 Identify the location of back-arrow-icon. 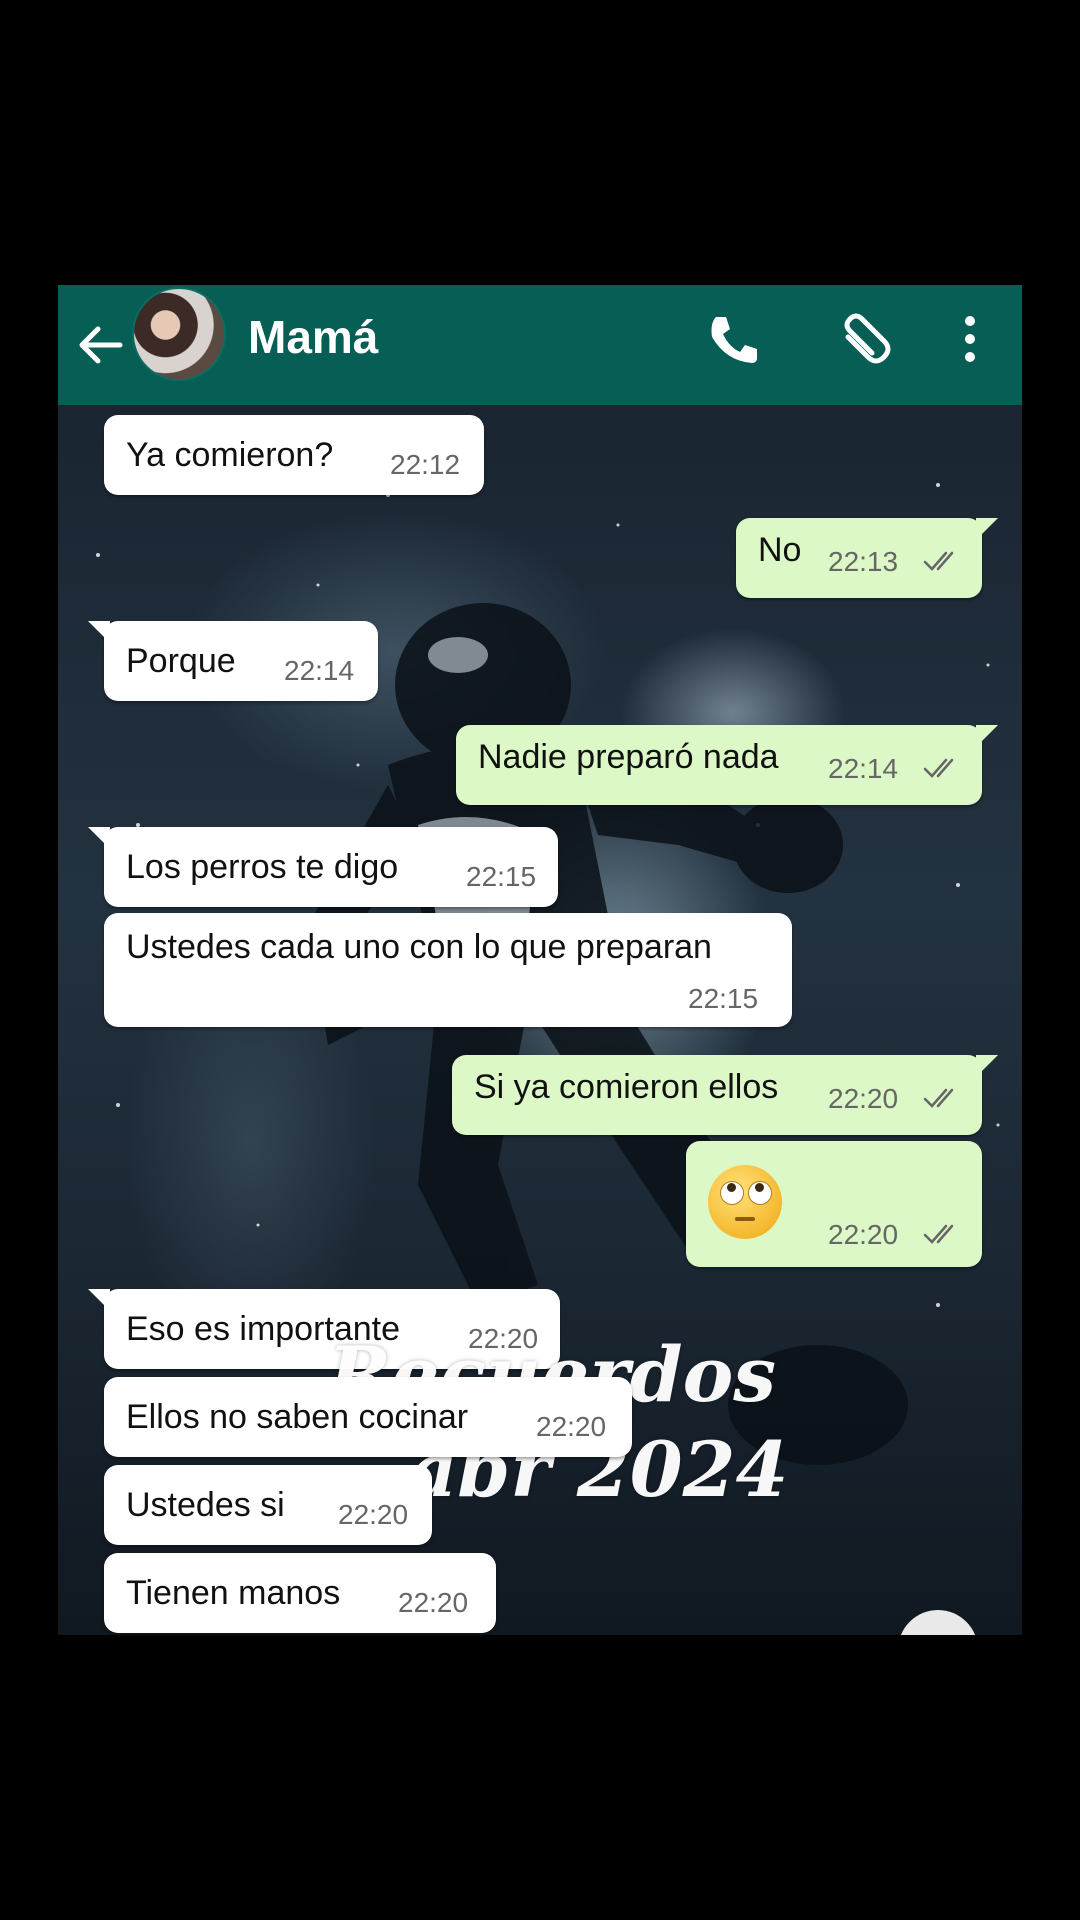
(100, 345).